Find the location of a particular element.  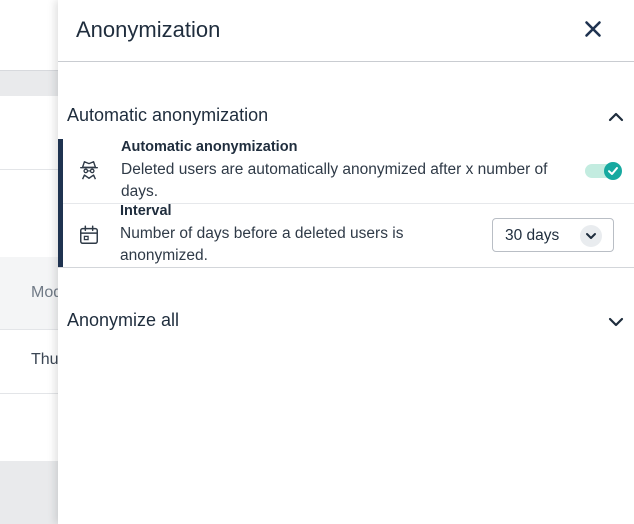

drawer-title: Anonymization is located at coordinates (148, 29).